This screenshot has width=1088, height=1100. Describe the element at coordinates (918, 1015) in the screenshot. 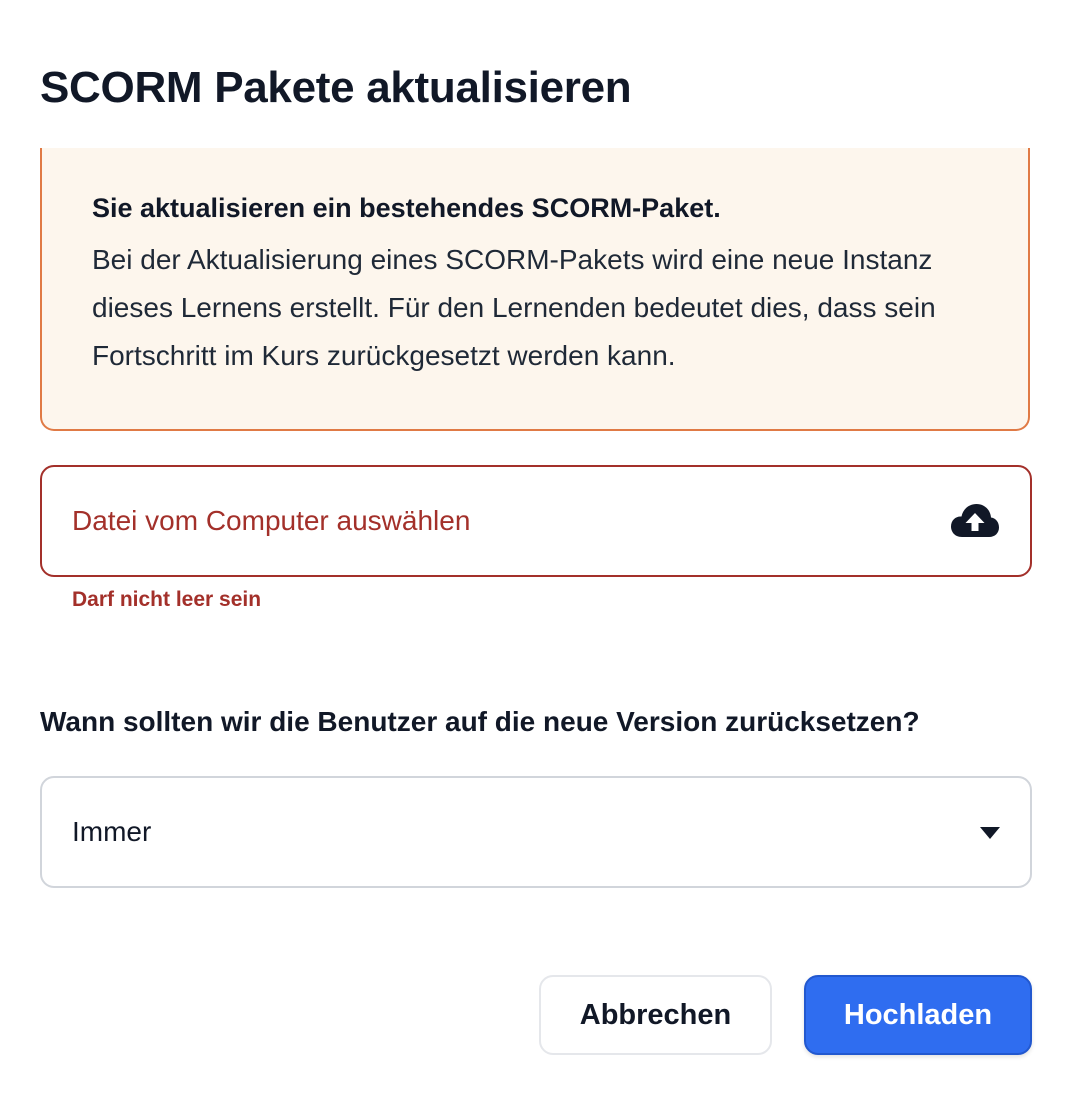

I see `upload-button: Hochladen` at that location.